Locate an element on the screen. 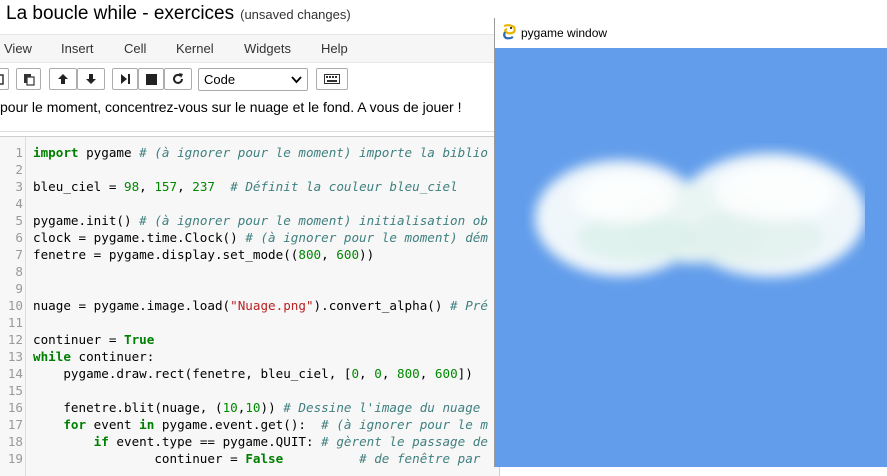  paste-icon is located at coordinates (29, 79).